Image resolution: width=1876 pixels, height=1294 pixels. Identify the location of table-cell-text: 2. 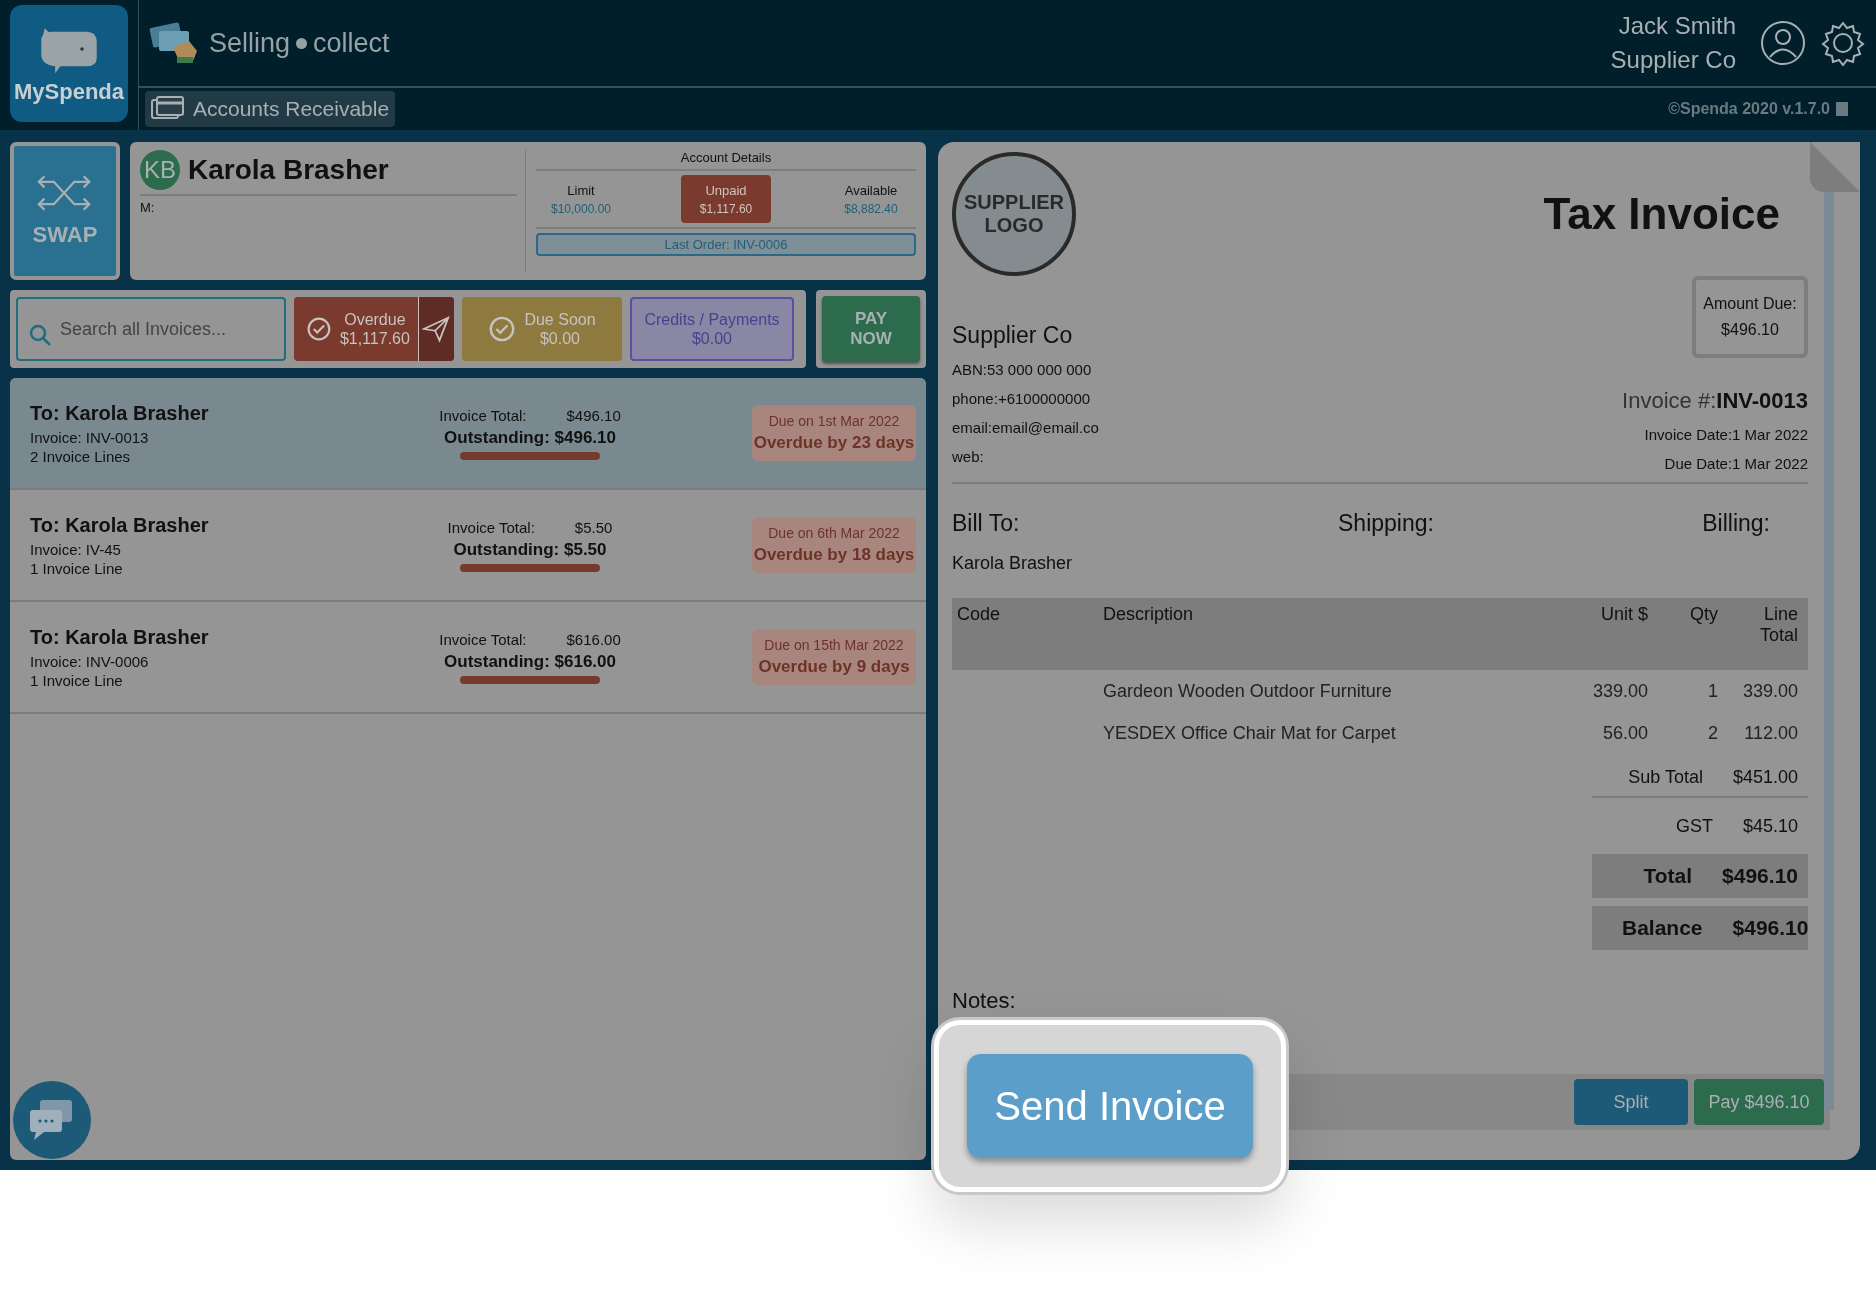
(1713, 733).